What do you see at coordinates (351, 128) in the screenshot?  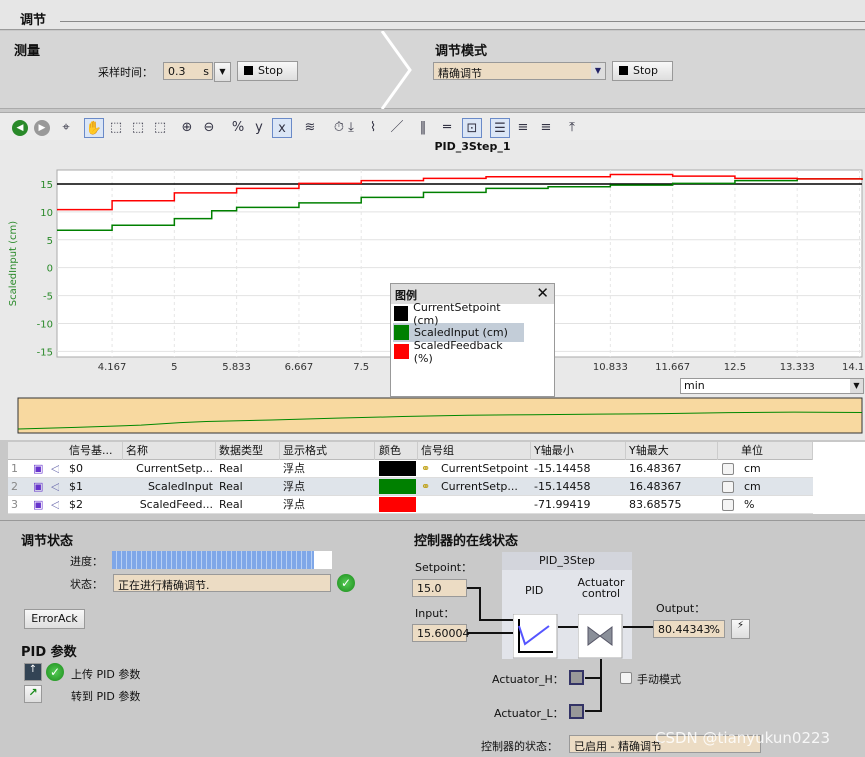 I see `download-icon: ⤓` at bounding box center [351, 128].